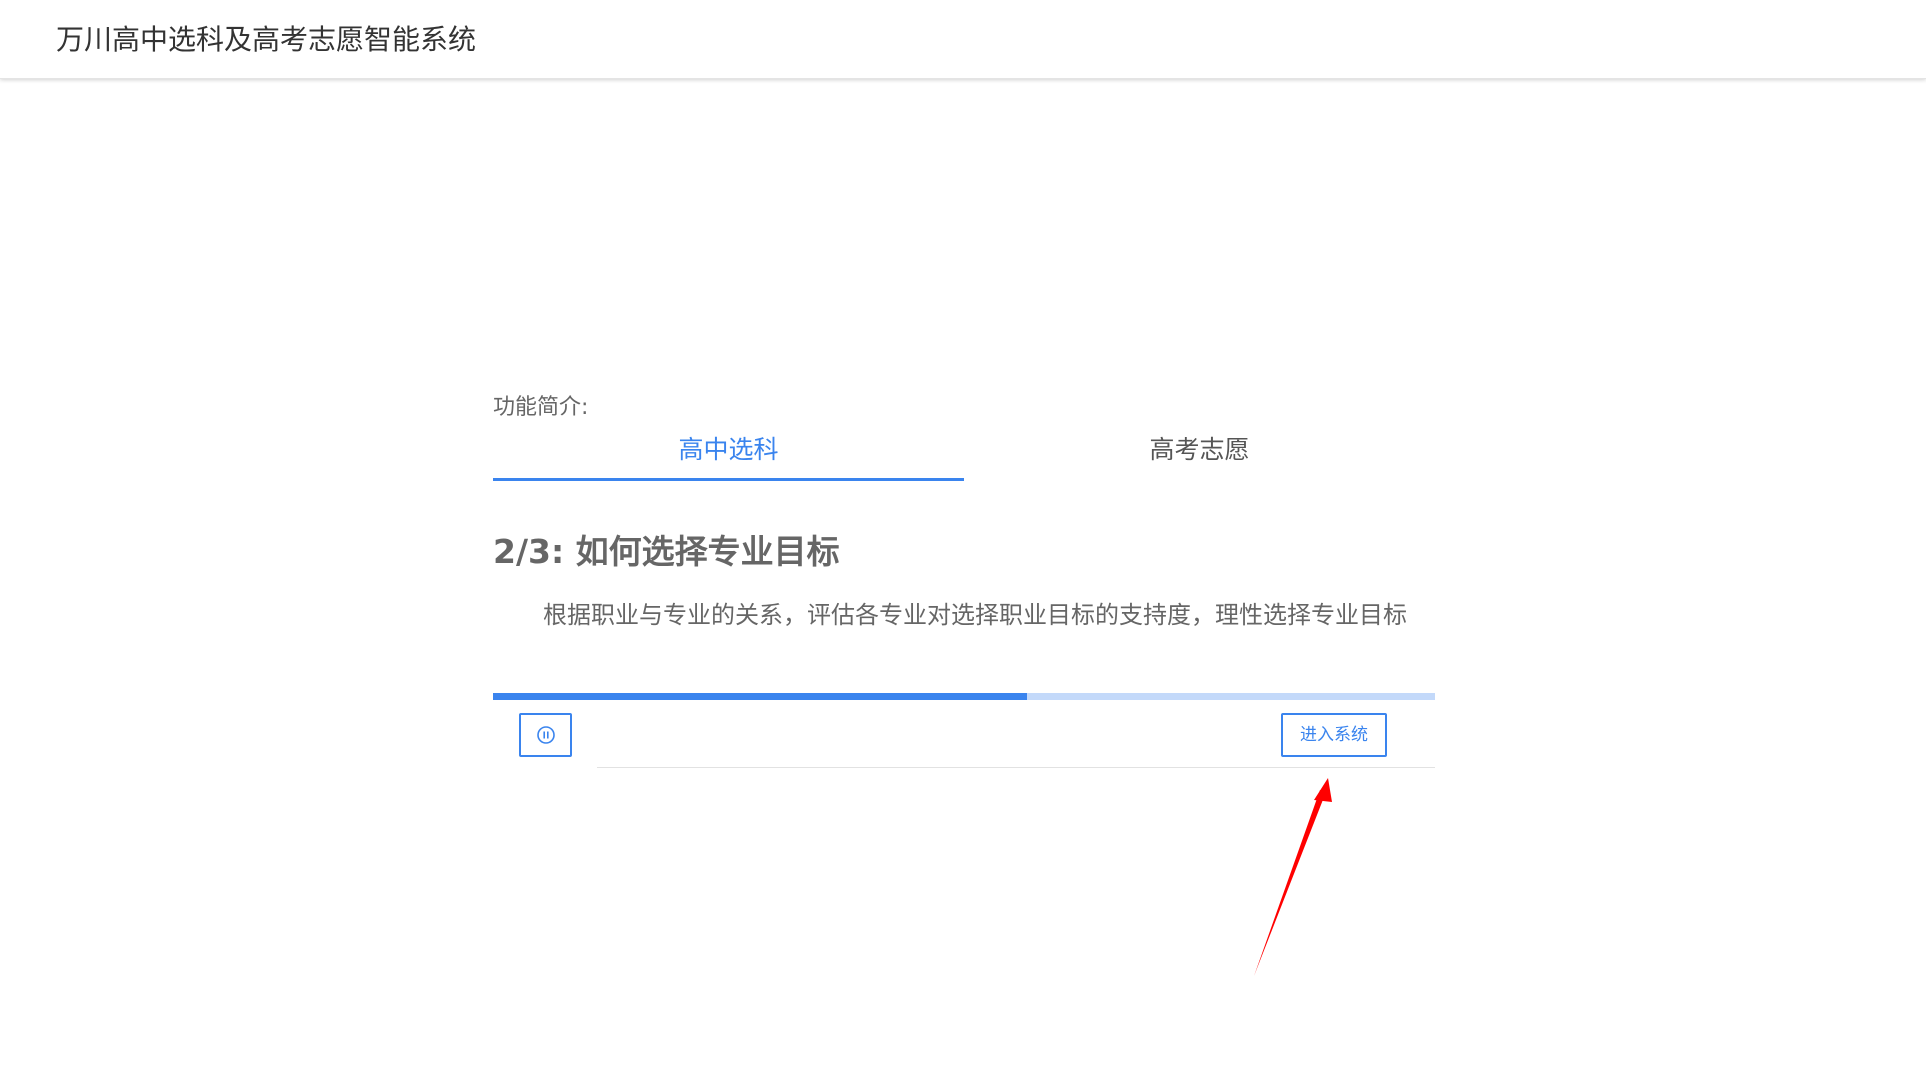 The height and width of the screenshot is (1083, 1926). I want to click on progress-fill, so click(760, 696).